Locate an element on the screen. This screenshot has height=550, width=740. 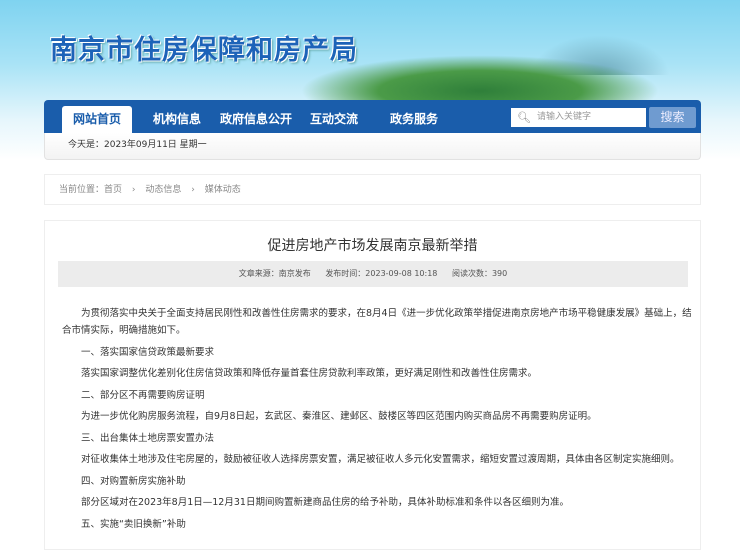
current-date: 今天是：2023年09月11日 星期一 is located at coordinates (137, 145).